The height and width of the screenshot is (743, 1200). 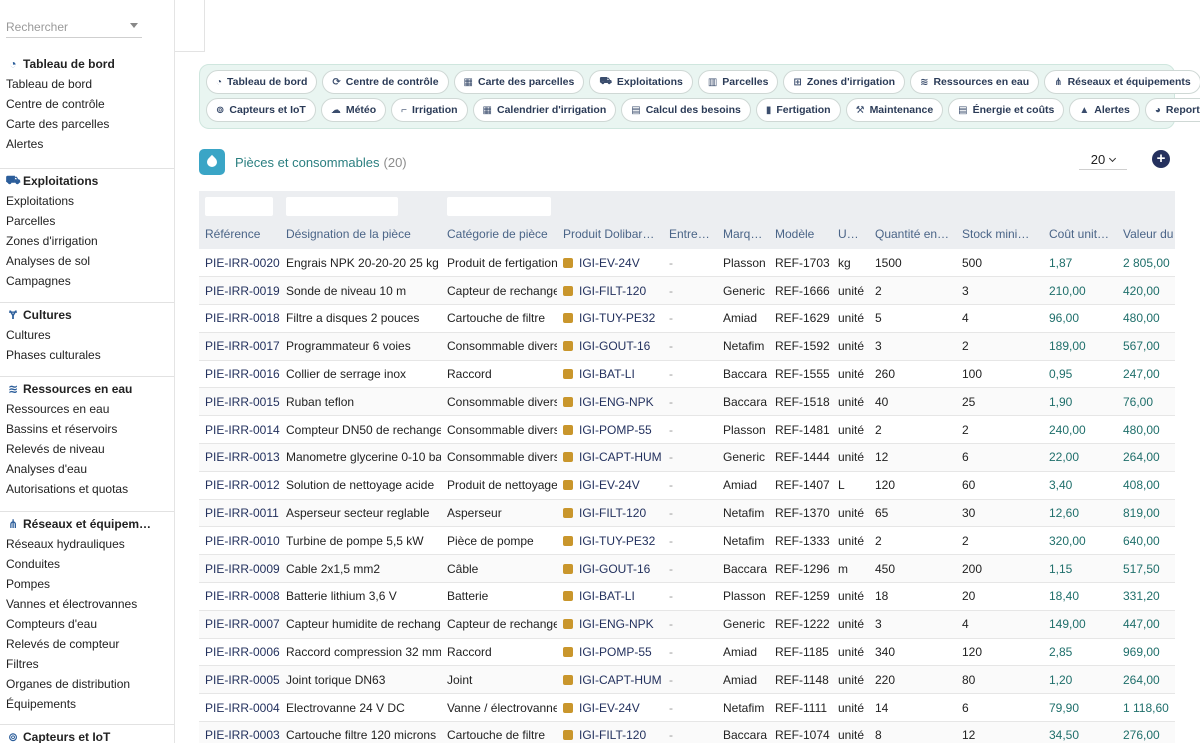 What do you see at coordinates (87, 315) in the screenshot?
I see `sidebar-group-header: Ɏ Cultures` at bounding box center [87, 315].